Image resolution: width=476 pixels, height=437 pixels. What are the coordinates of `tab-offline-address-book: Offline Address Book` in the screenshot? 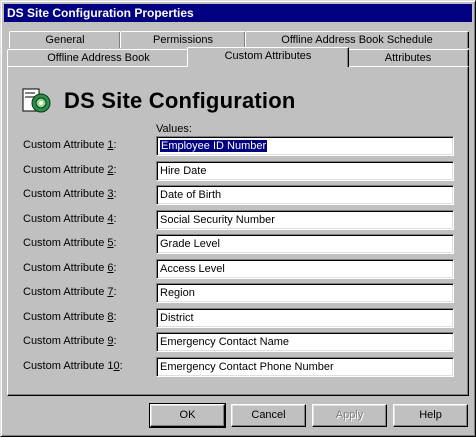 It's located at (98, 57).